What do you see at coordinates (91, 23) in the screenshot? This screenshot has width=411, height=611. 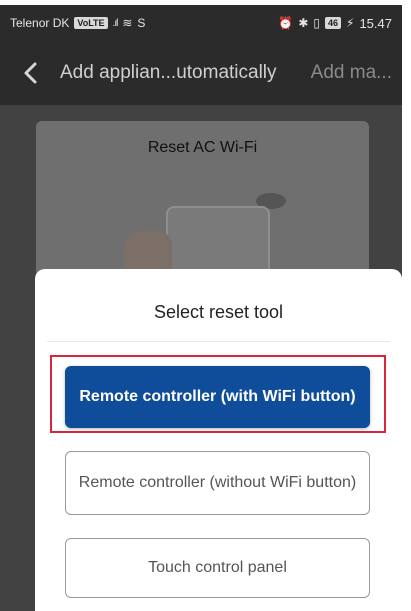 I see `volte-badge: VoLTE` at bounding box center [91, 23].